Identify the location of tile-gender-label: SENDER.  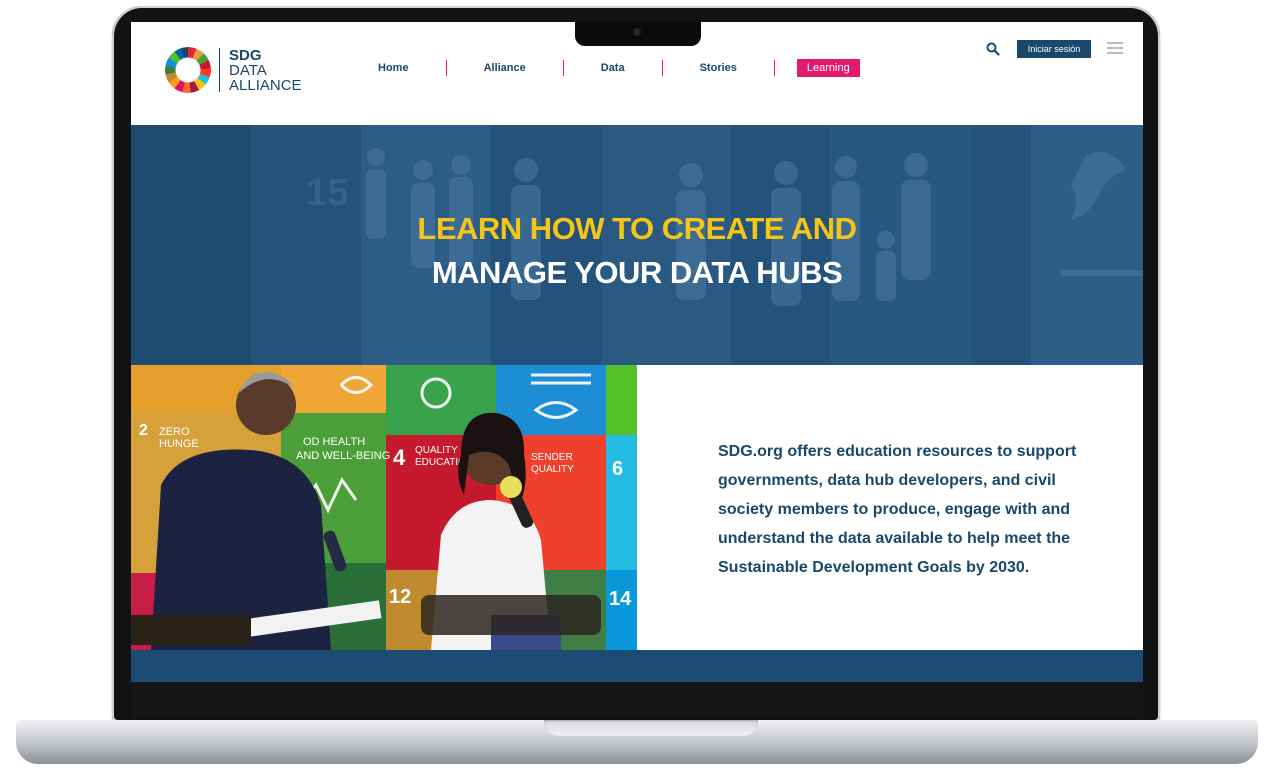
(552, 457).